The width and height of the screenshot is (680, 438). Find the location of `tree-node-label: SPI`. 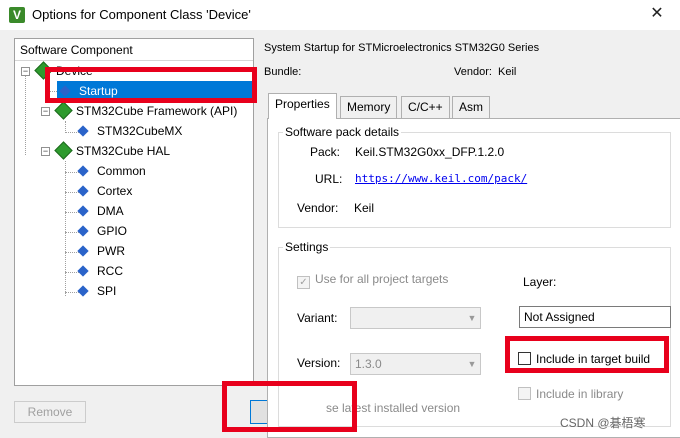

tree-node-label: SPI is located at coordinates (107, 291).